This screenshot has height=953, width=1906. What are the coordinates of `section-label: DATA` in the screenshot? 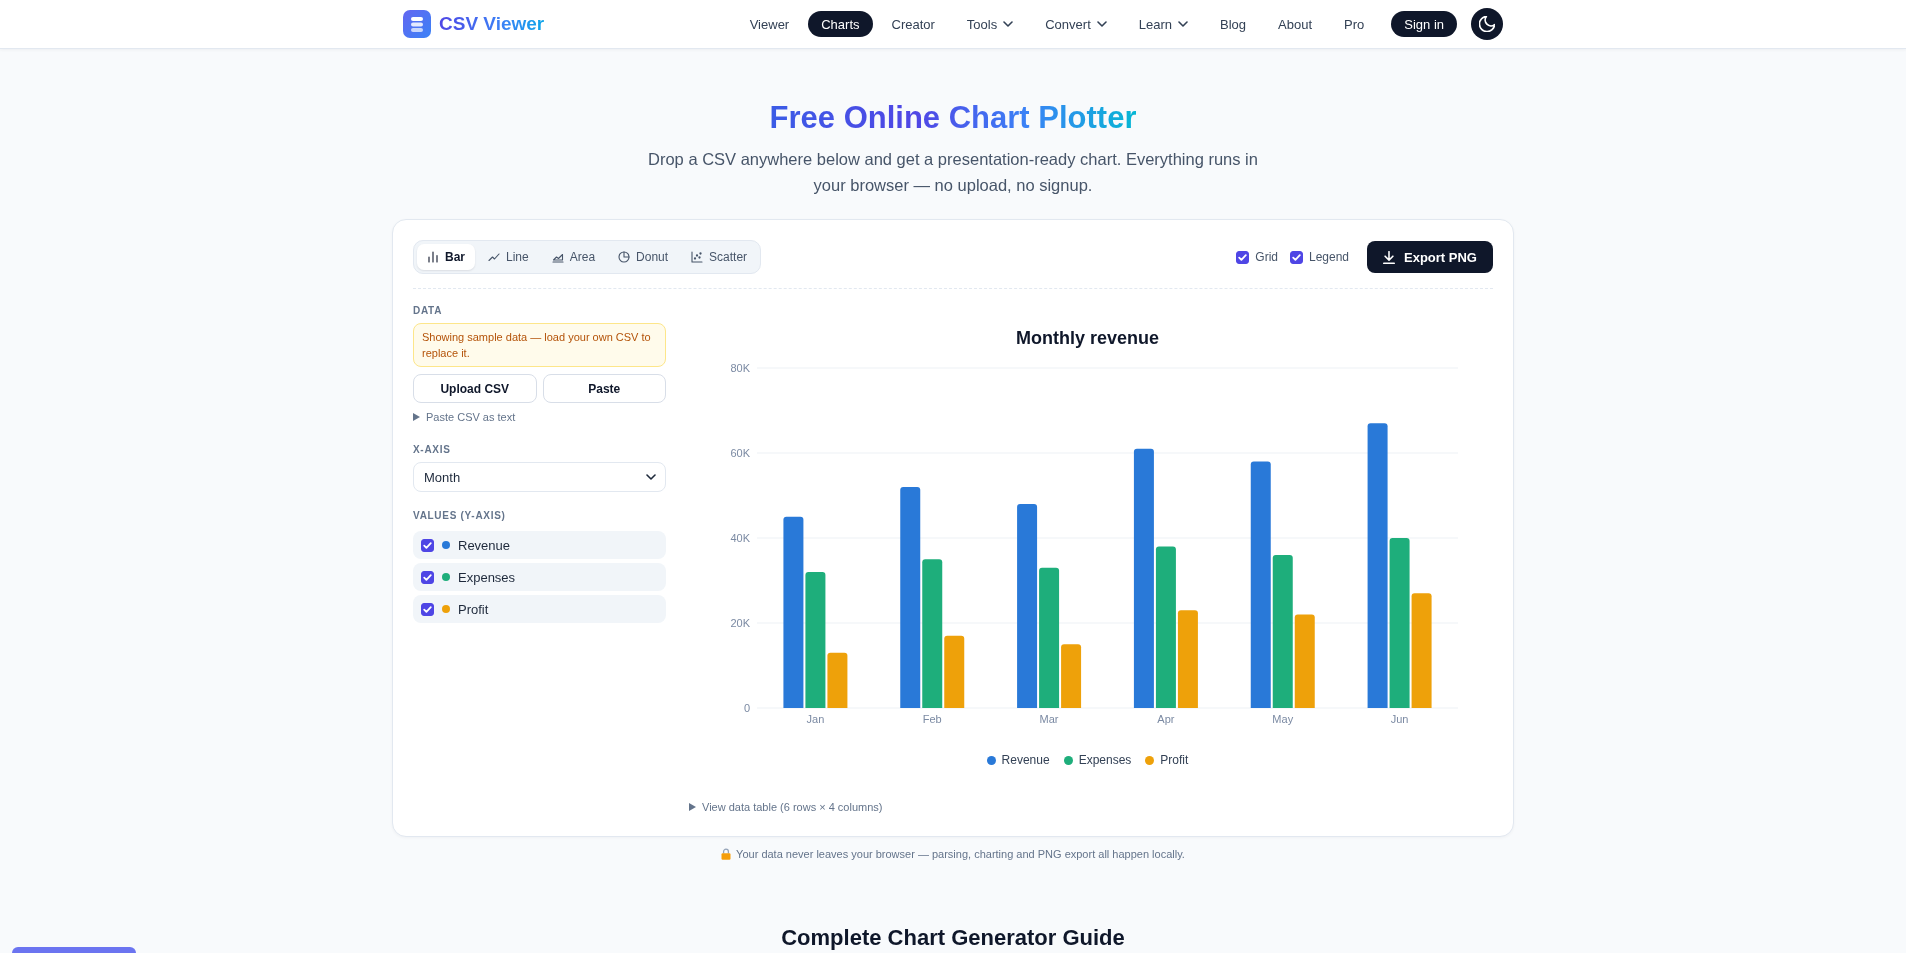 It's located at (428, 311).